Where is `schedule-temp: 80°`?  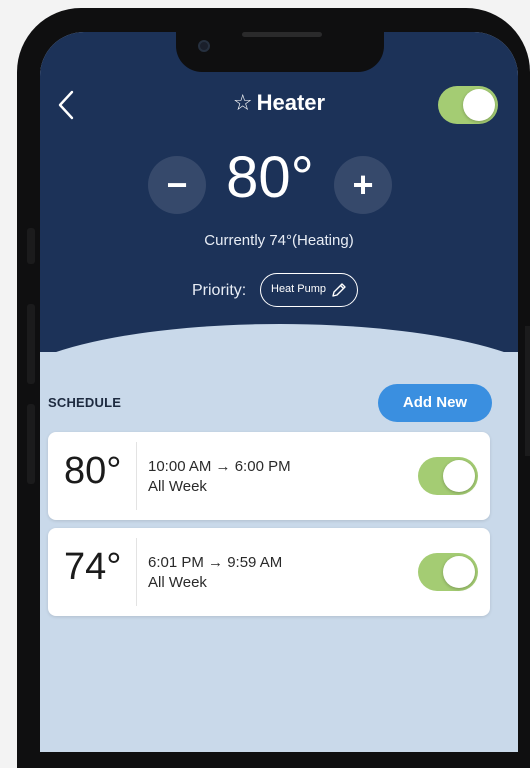
schedule-temp: 80° is located at coordinates (93, 471).